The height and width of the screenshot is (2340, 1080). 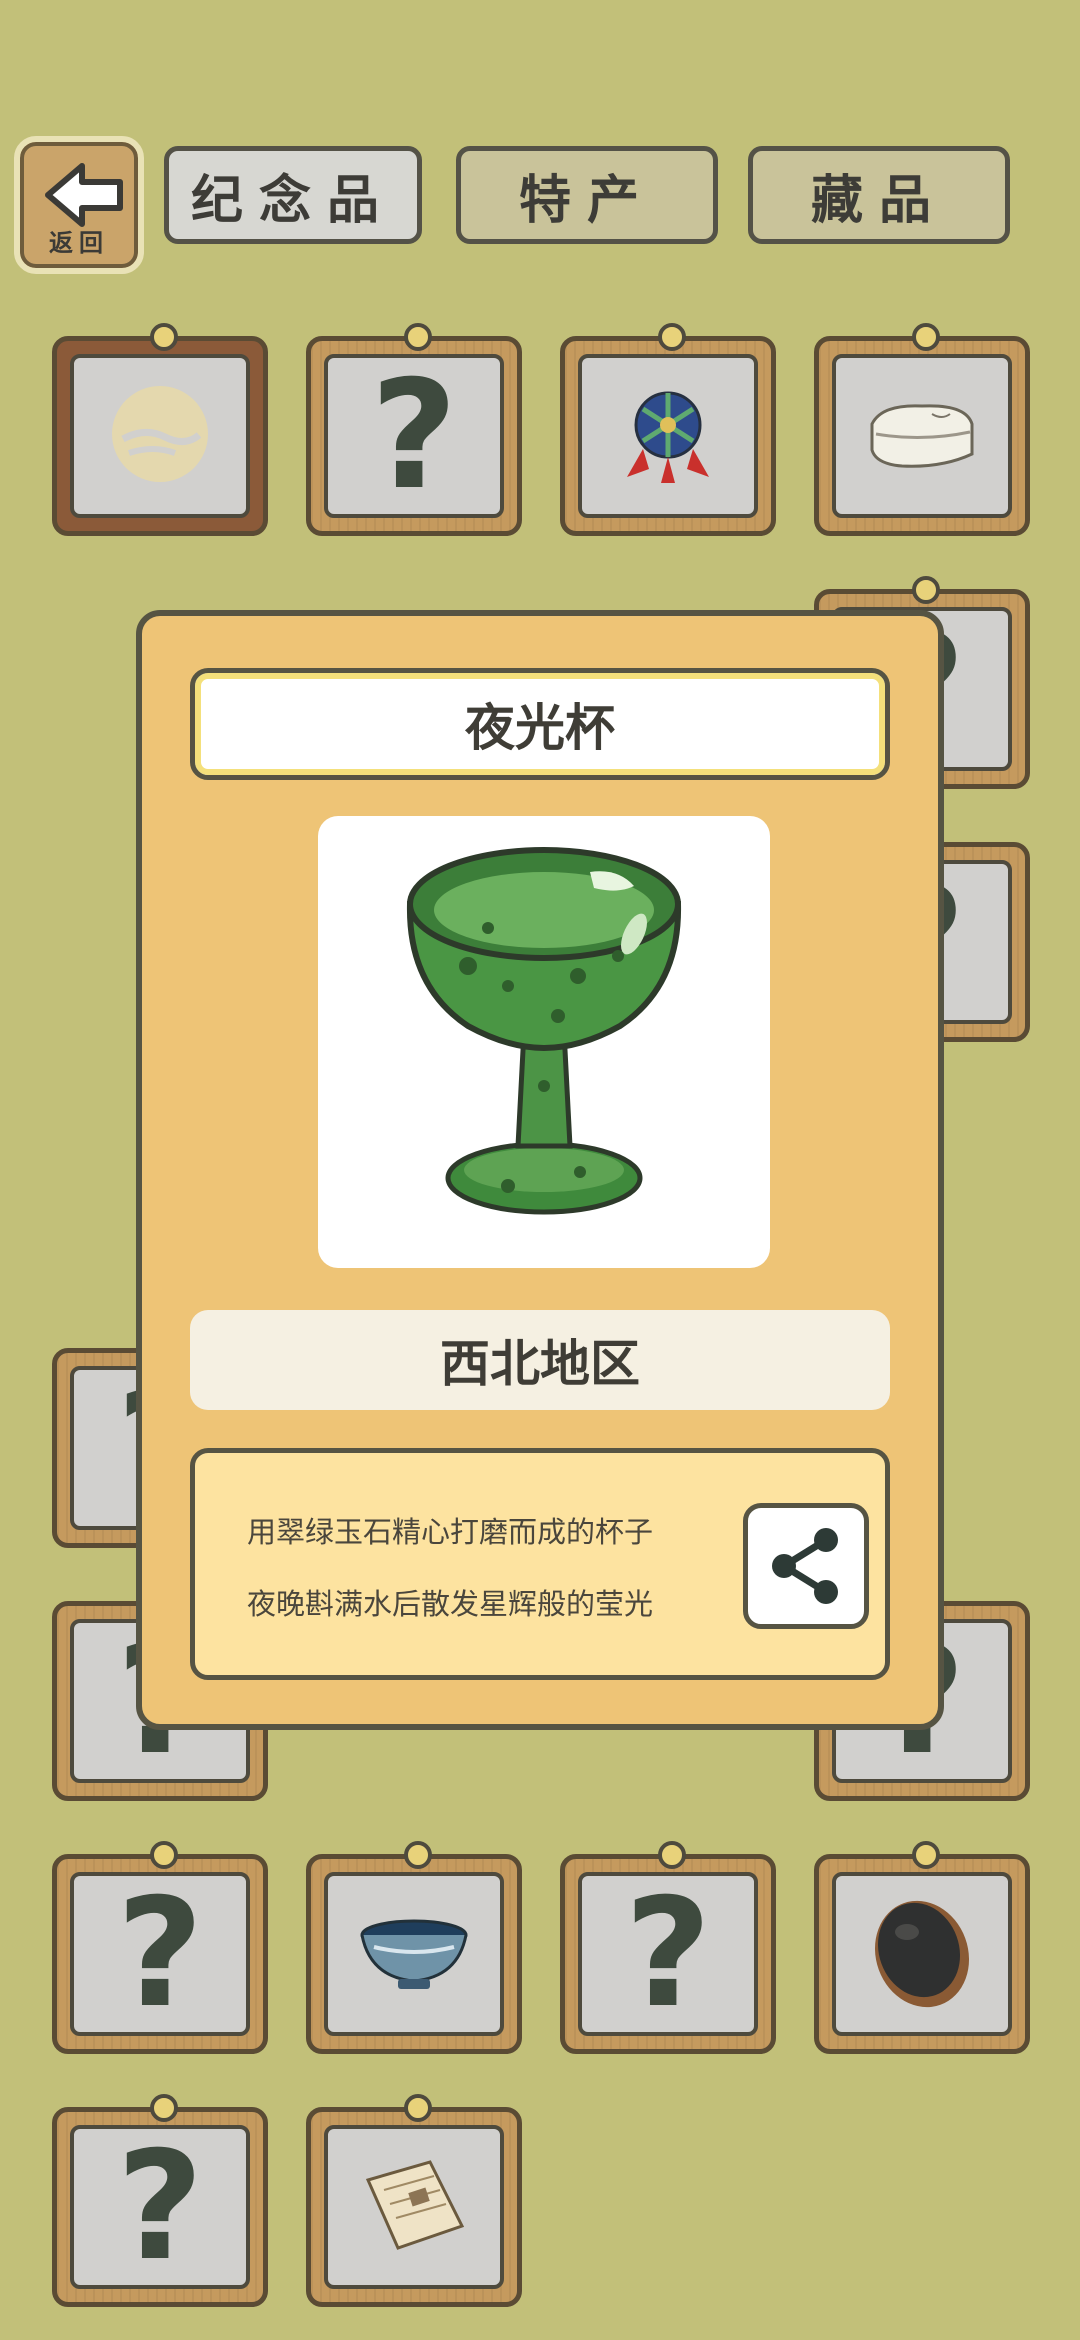 I want to click on book-icon, so click(x=414, y=2207).